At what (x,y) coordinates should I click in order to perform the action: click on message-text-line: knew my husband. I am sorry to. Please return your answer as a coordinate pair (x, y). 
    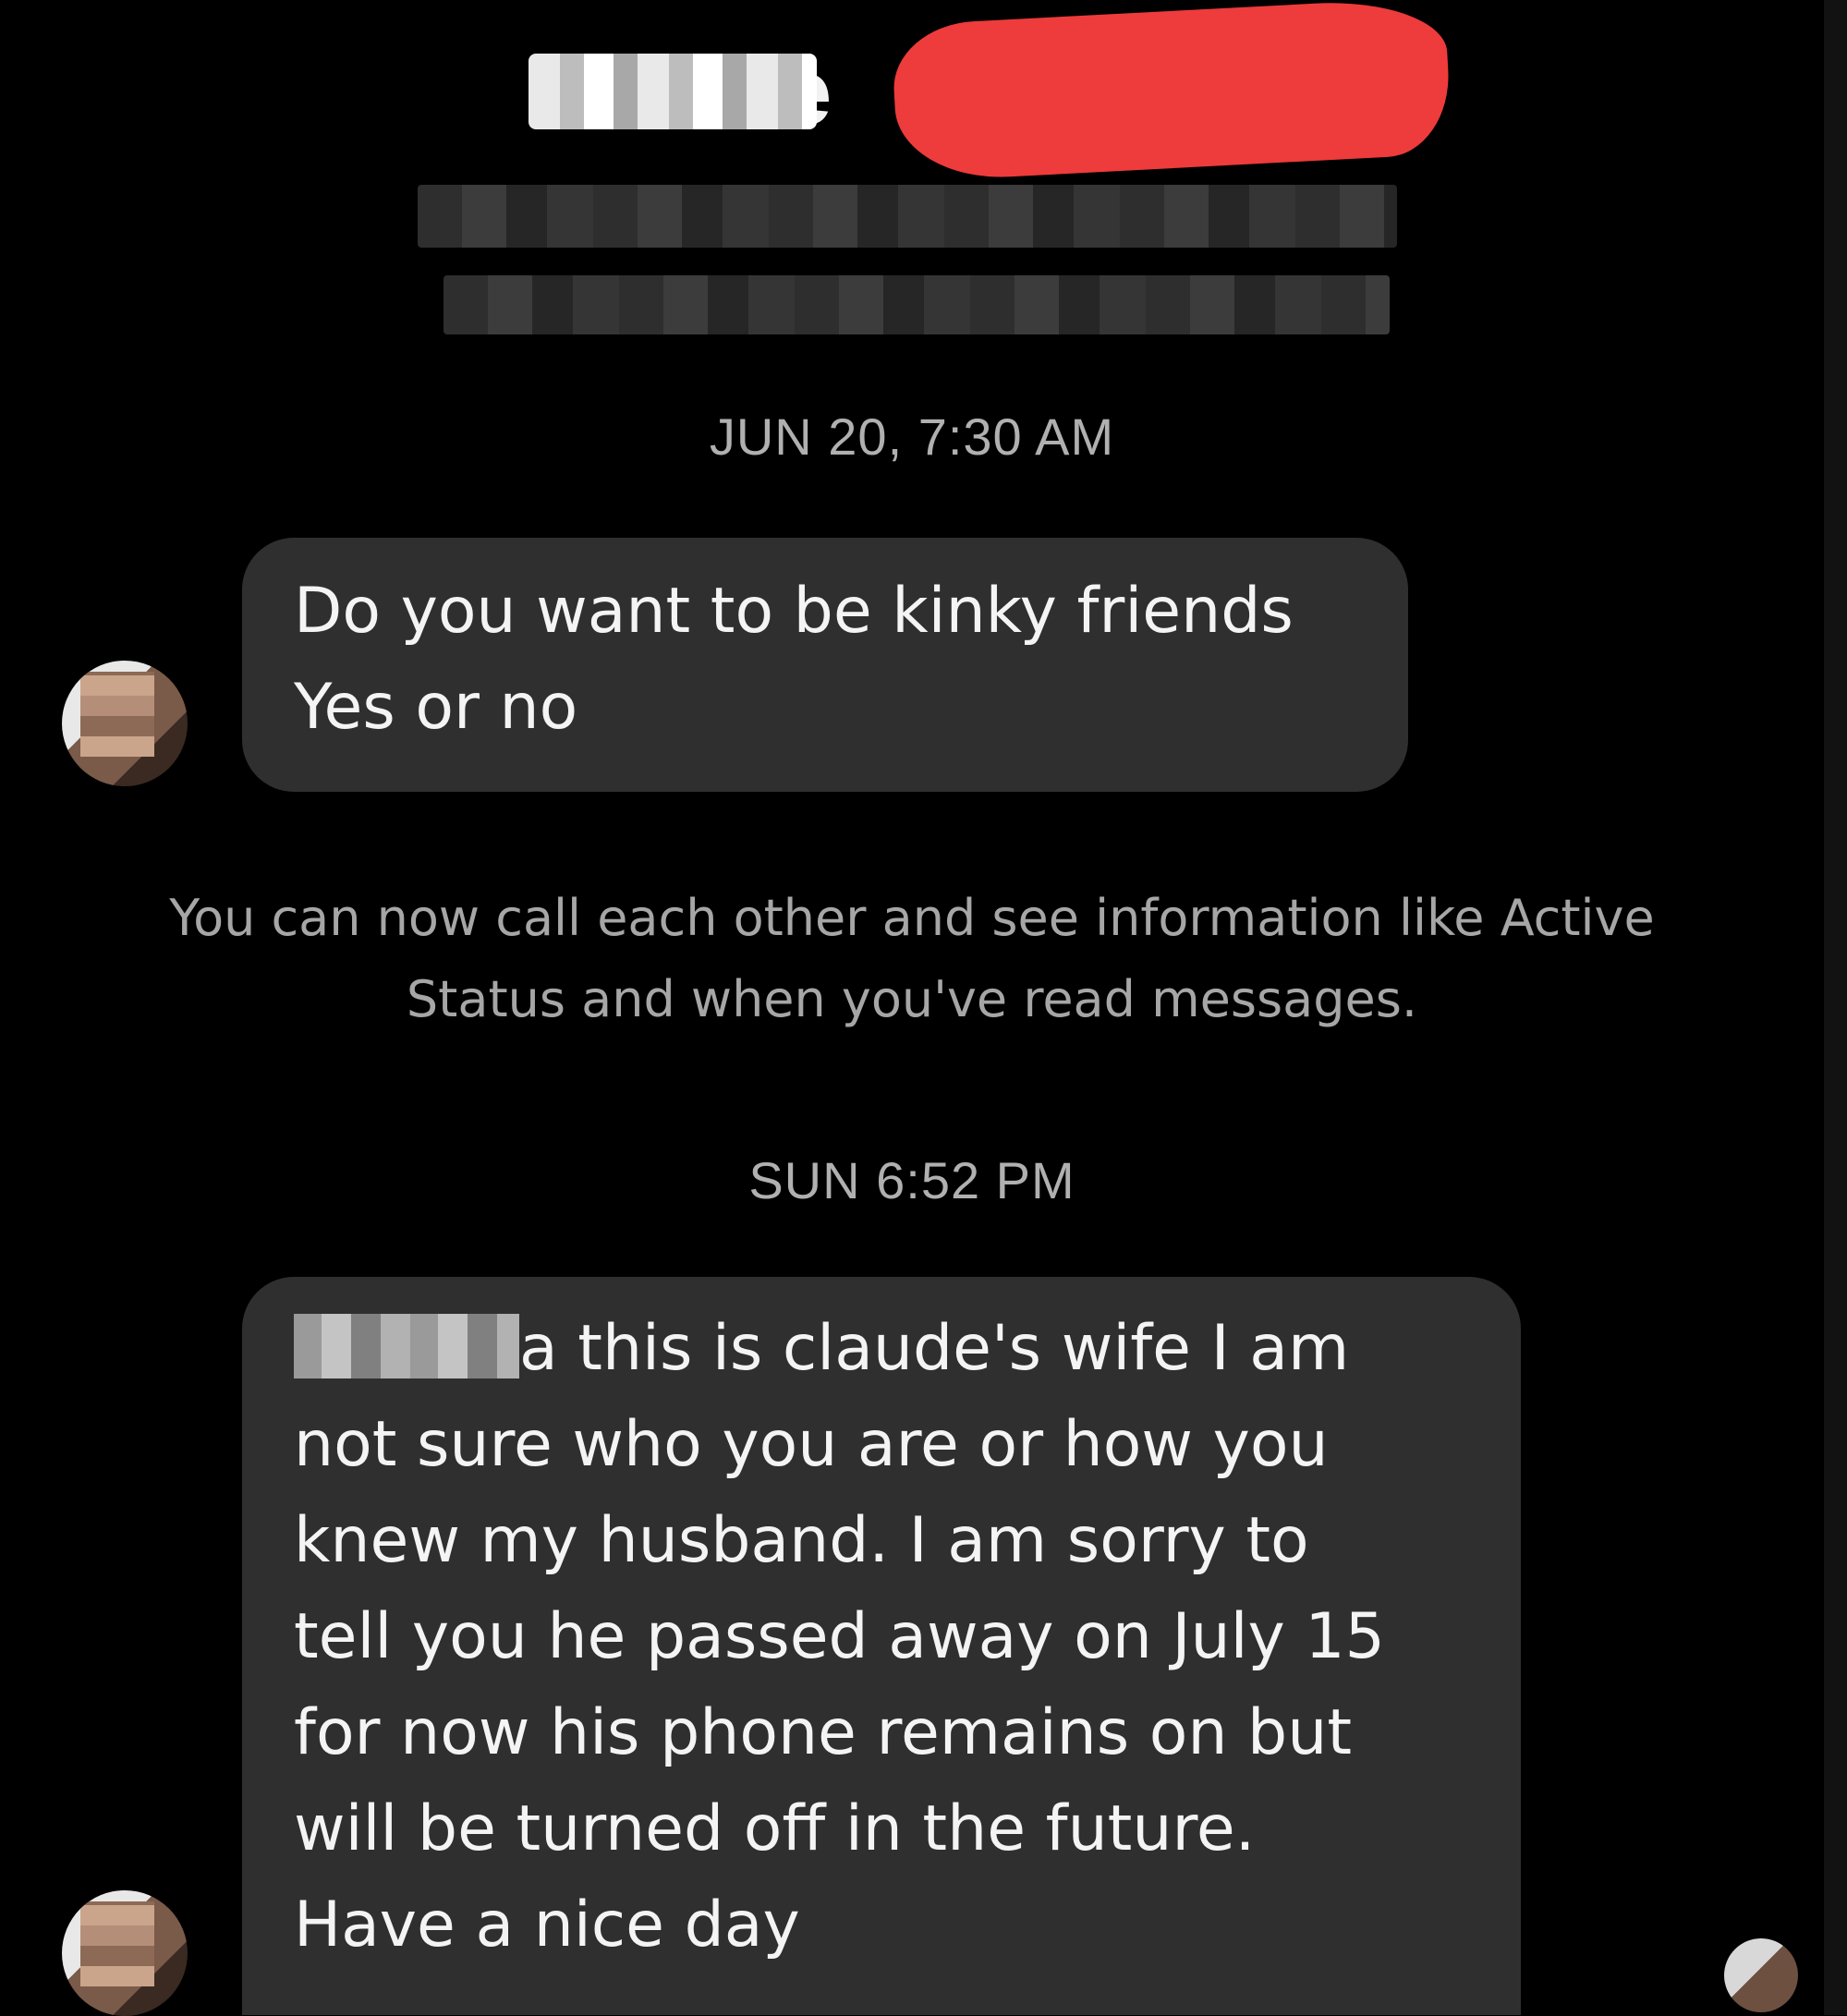
    Looking at the image, I should click on (801, 1540).